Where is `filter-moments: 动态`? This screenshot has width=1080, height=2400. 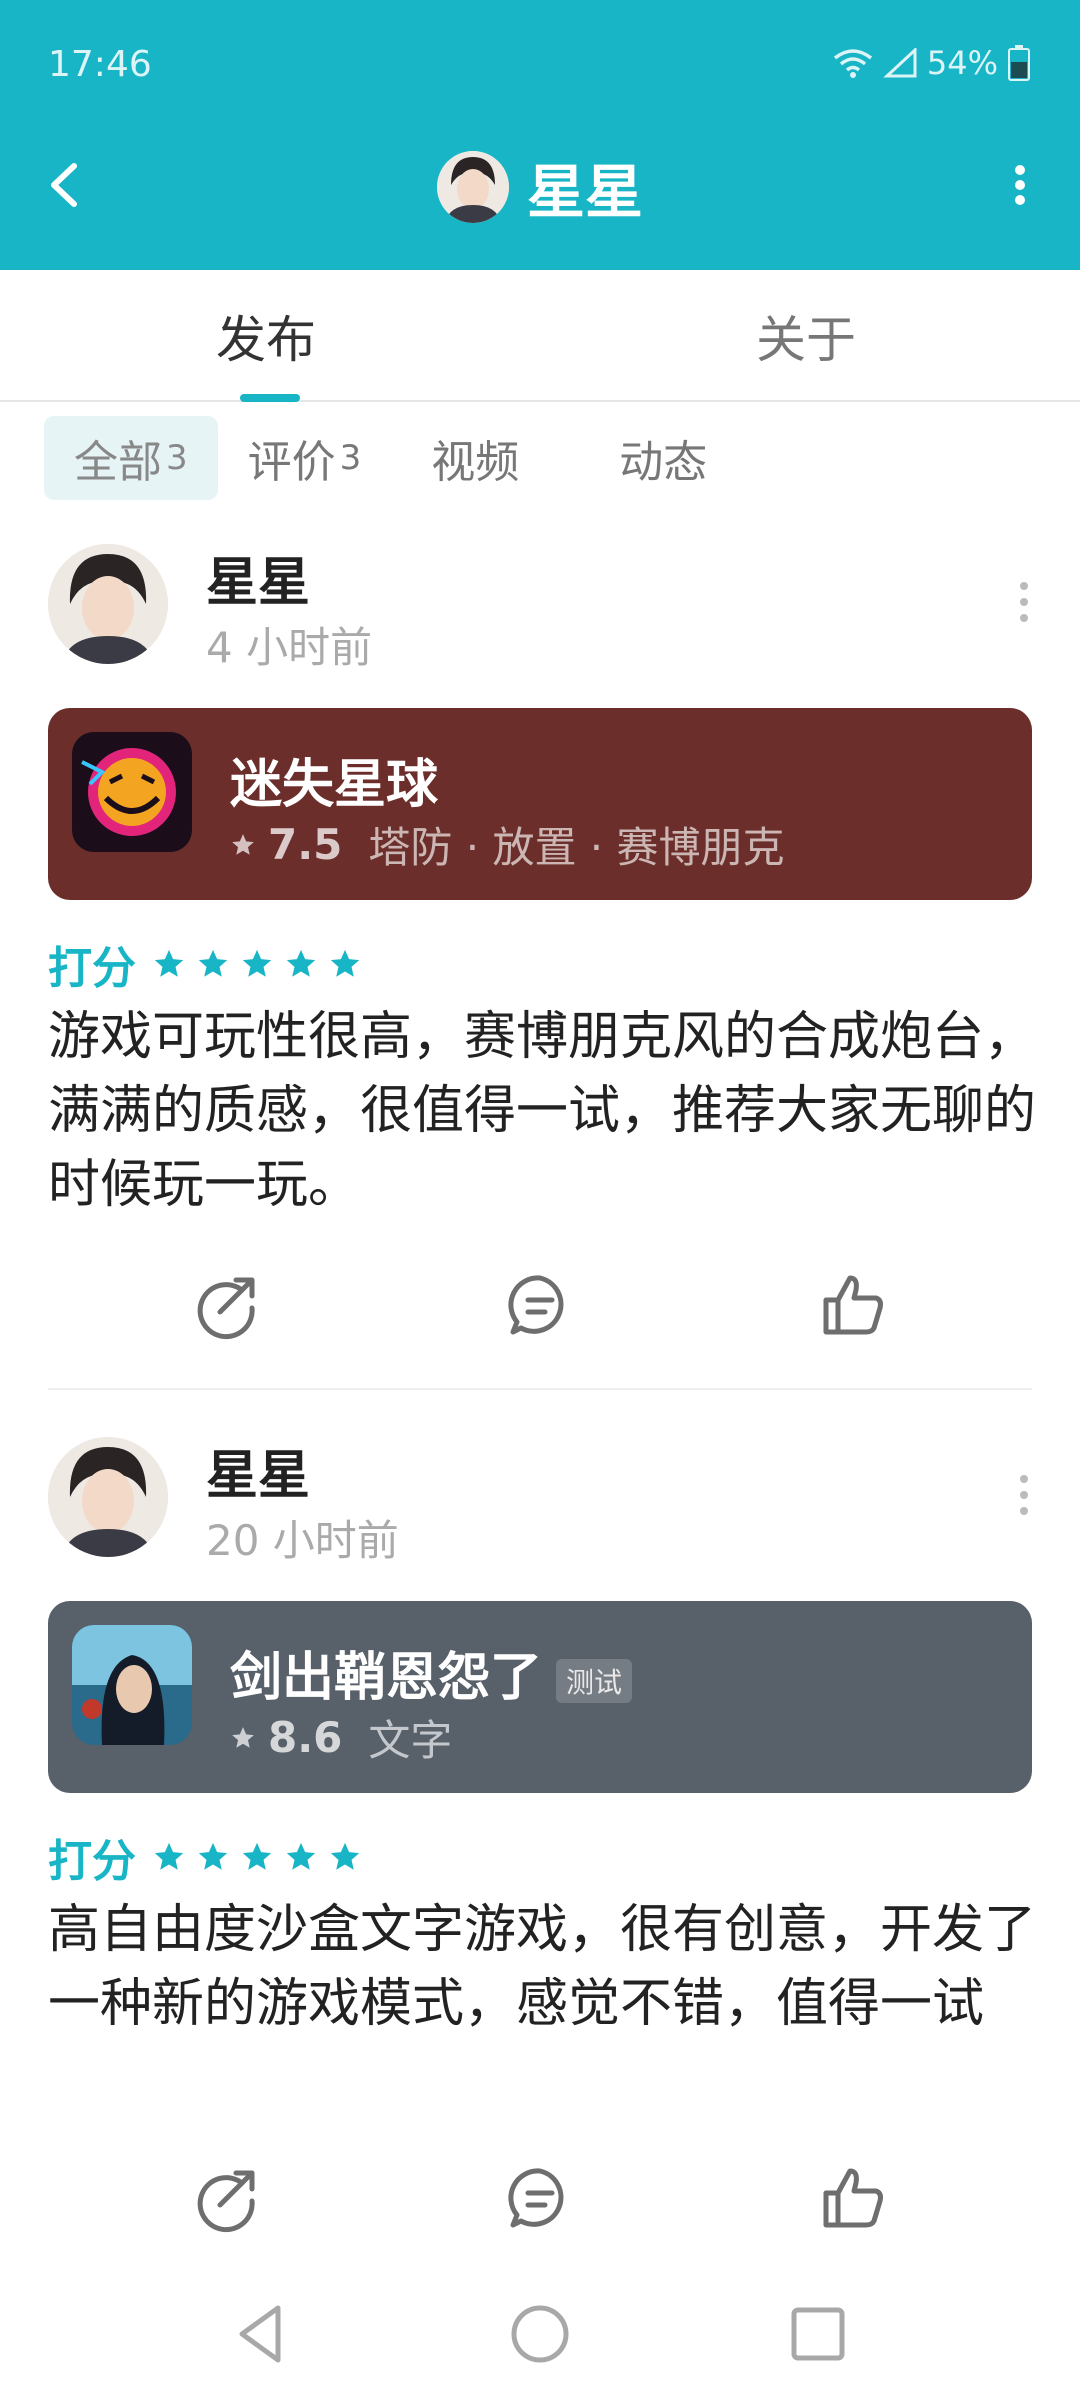 filter-moments: 动态 is located at coordinates (643, 458).